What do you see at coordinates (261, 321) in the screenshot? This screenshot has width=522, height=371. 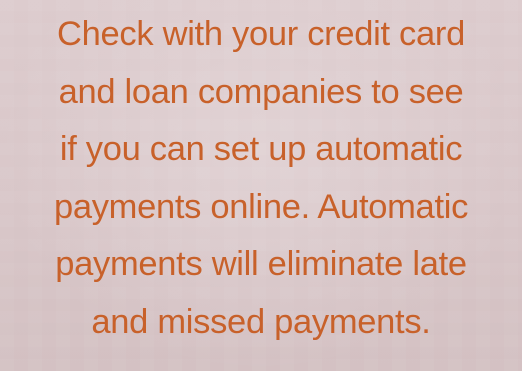 I see `tip-line: and missed payments.` at bounding box center [261, 321].